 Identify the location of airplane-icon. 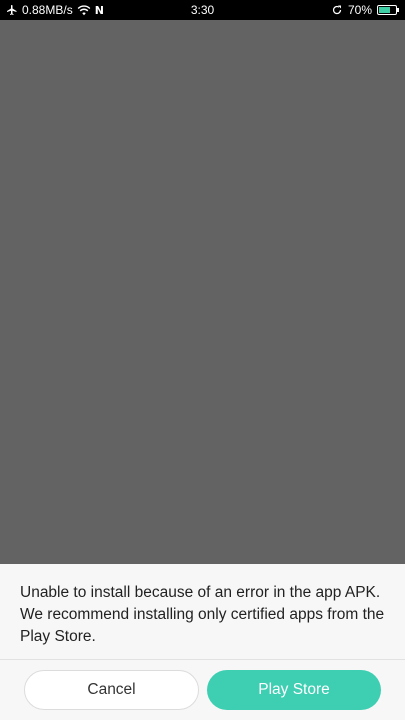
(12, 10).